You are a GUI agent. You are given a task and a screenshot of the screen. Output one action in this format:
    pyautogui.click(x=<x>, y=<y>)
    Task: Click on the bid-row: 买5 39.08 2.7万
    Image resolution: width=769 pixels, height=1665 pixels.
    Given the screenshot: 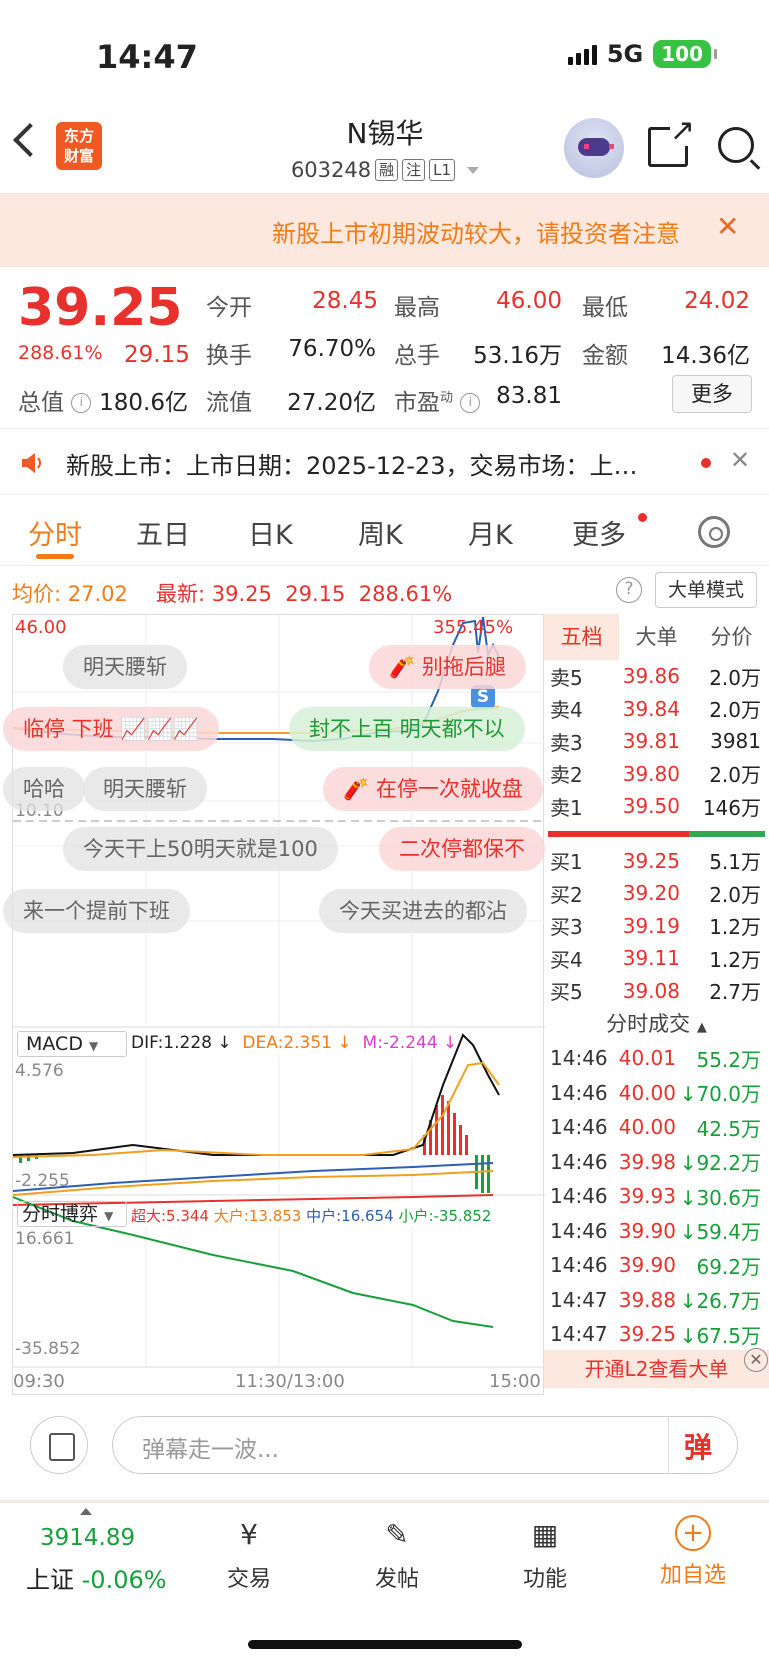 What is the action you would take?
    pyautogui.click(x=655, y=991)
    